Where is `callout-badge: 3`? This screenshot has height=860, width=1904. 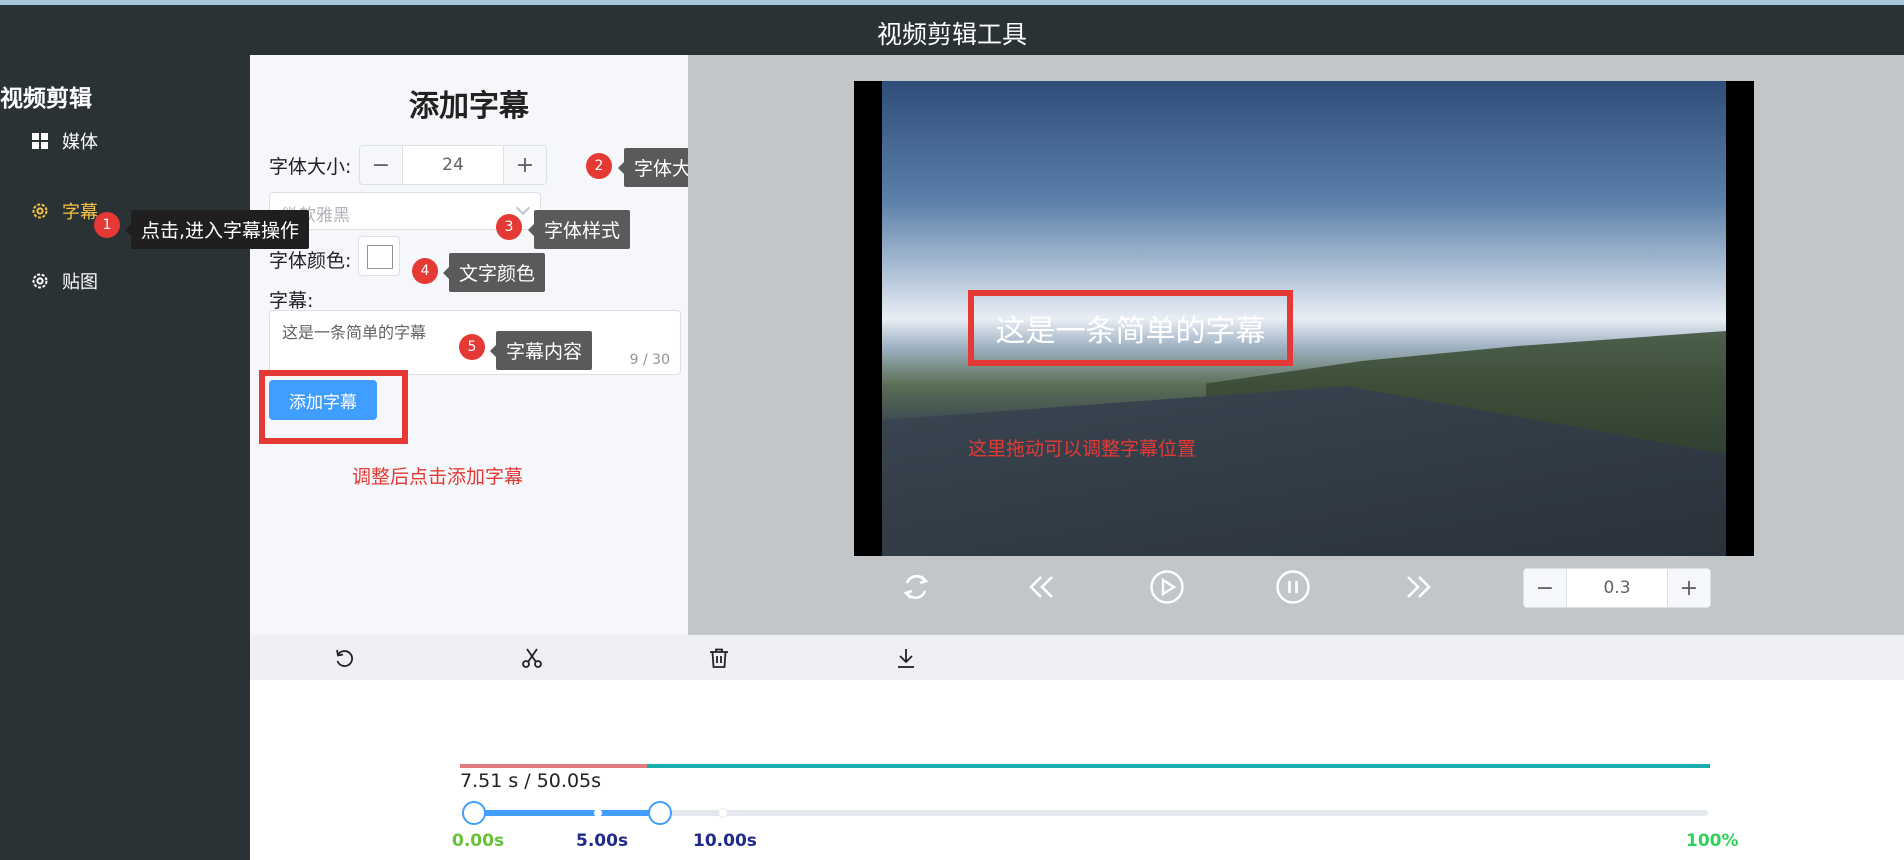 callout-badge: 3 is located at coordinates (509, 227).